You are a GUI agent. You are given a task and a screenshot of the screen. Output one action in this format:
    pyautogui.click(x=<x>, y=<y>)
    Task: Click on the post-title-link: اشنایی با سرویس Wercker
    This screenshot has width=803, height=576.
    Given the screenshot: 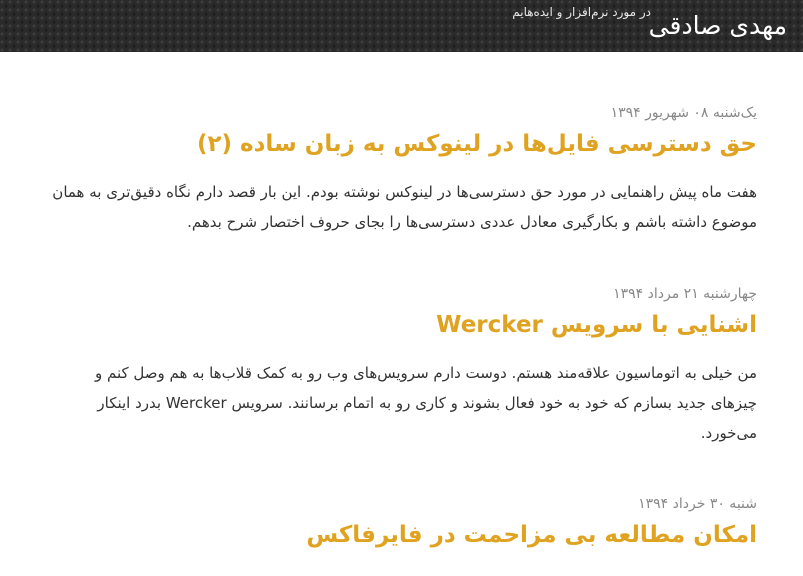 What is the action you would take?
    pyautogui.click(x=402, y=325)
    